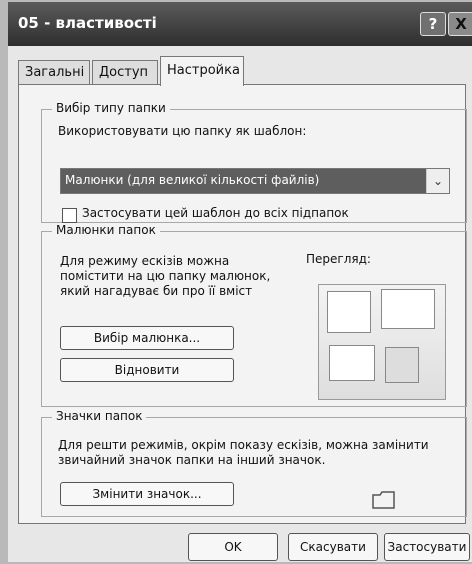 The image size is (472, 564). Describe the element at coordinates (202, 71) in the screenshot. I see `tab-customize: Настройка` at that location.